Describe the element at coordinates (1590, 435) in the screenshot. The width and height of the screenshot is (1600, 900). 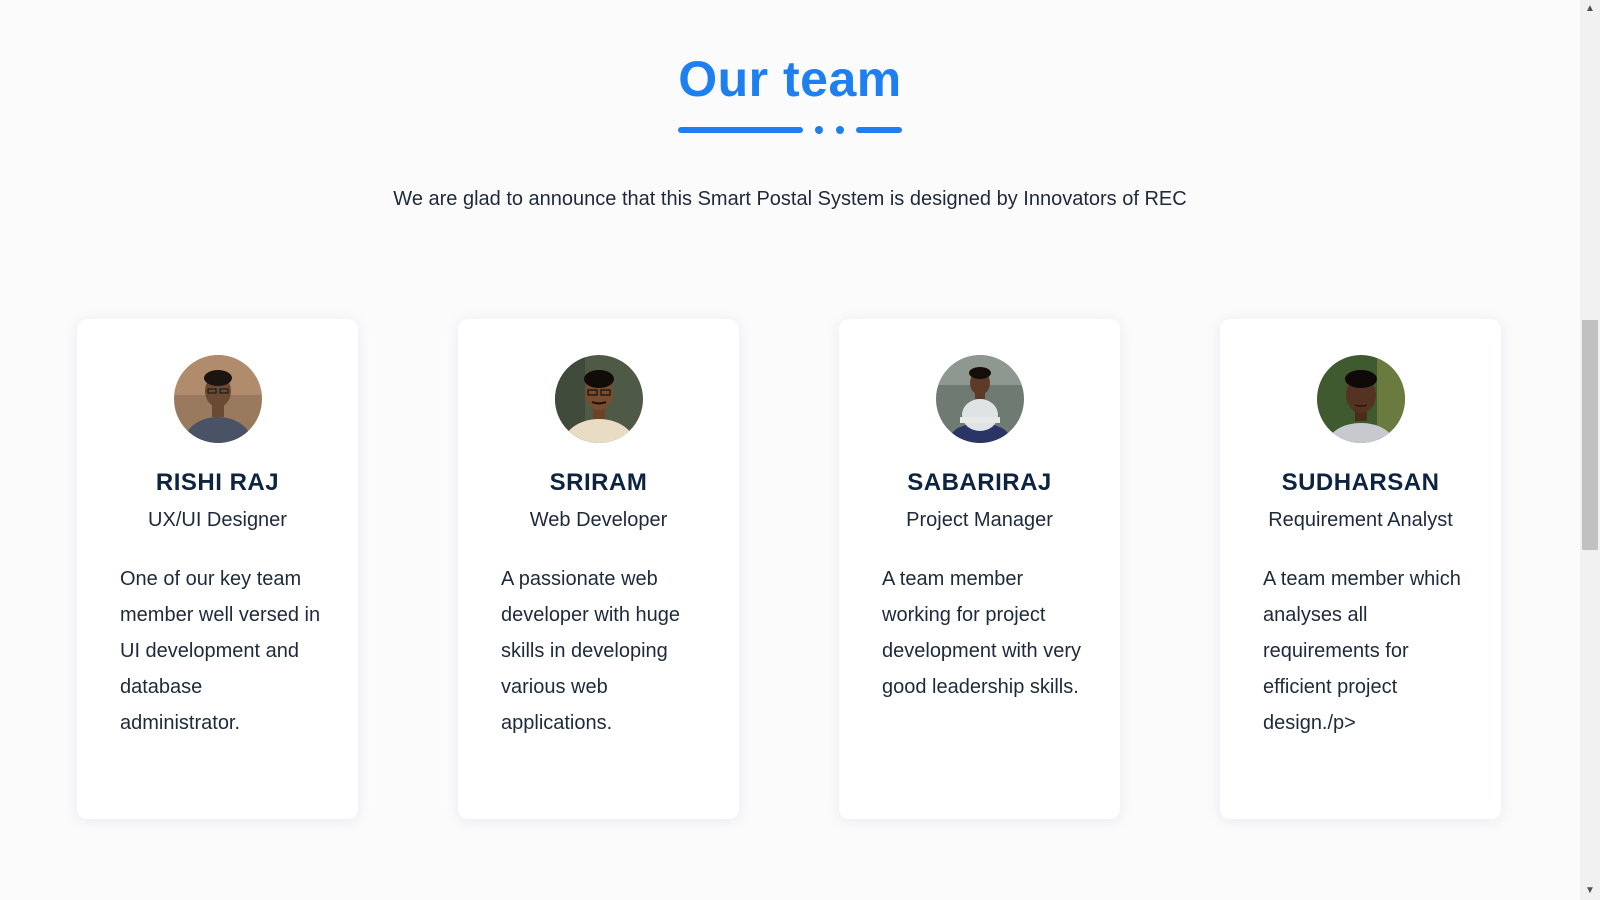
I see `scrollbar-thumb` at that location.